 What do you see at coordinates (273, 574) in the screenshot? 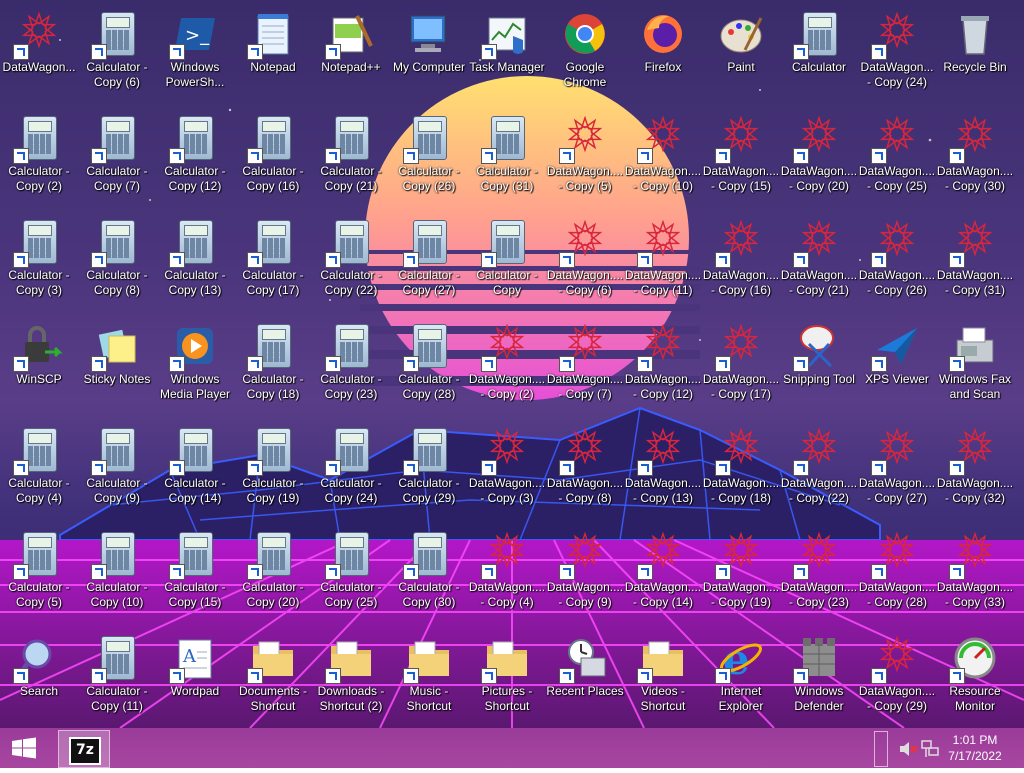
I see `desktop-icon-calculator-copy-20: Calculator - Copy (20)` at bounding box center [273, 574].